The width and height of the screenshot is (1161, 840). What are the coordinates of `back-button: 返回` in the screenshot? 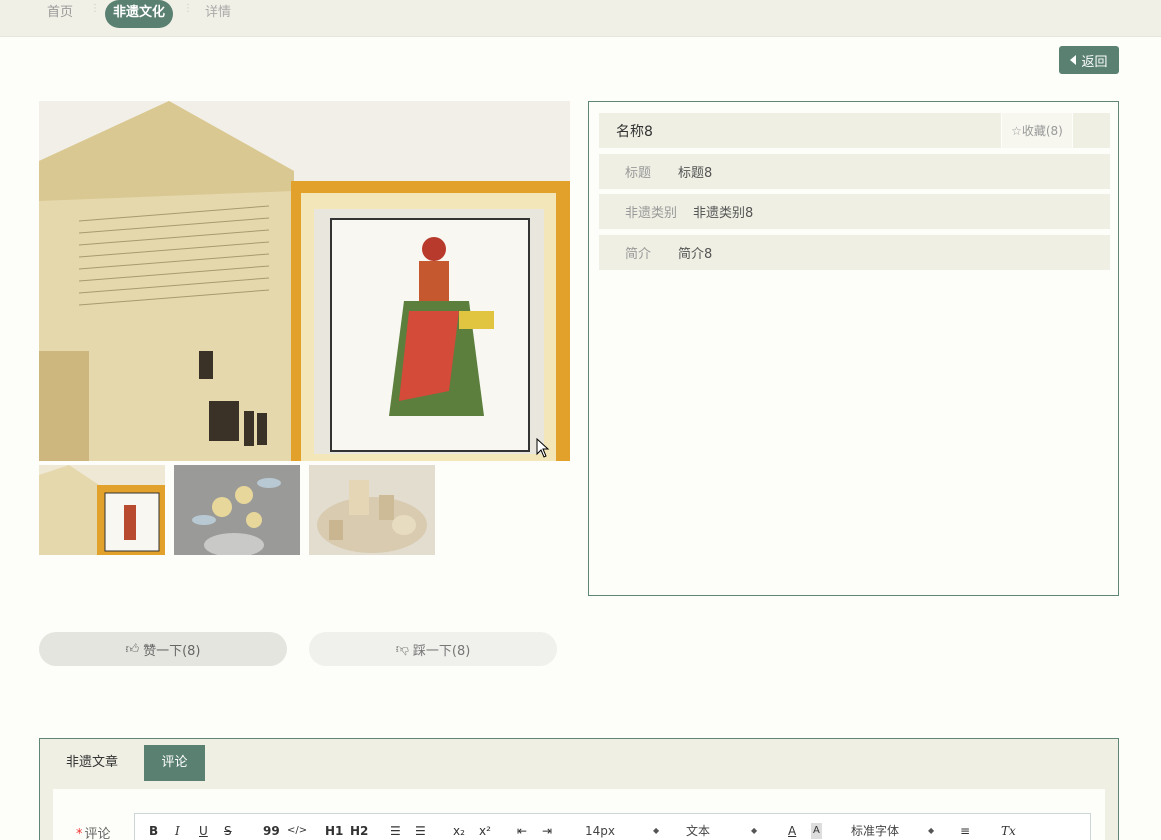 It's located at (1089, 60).